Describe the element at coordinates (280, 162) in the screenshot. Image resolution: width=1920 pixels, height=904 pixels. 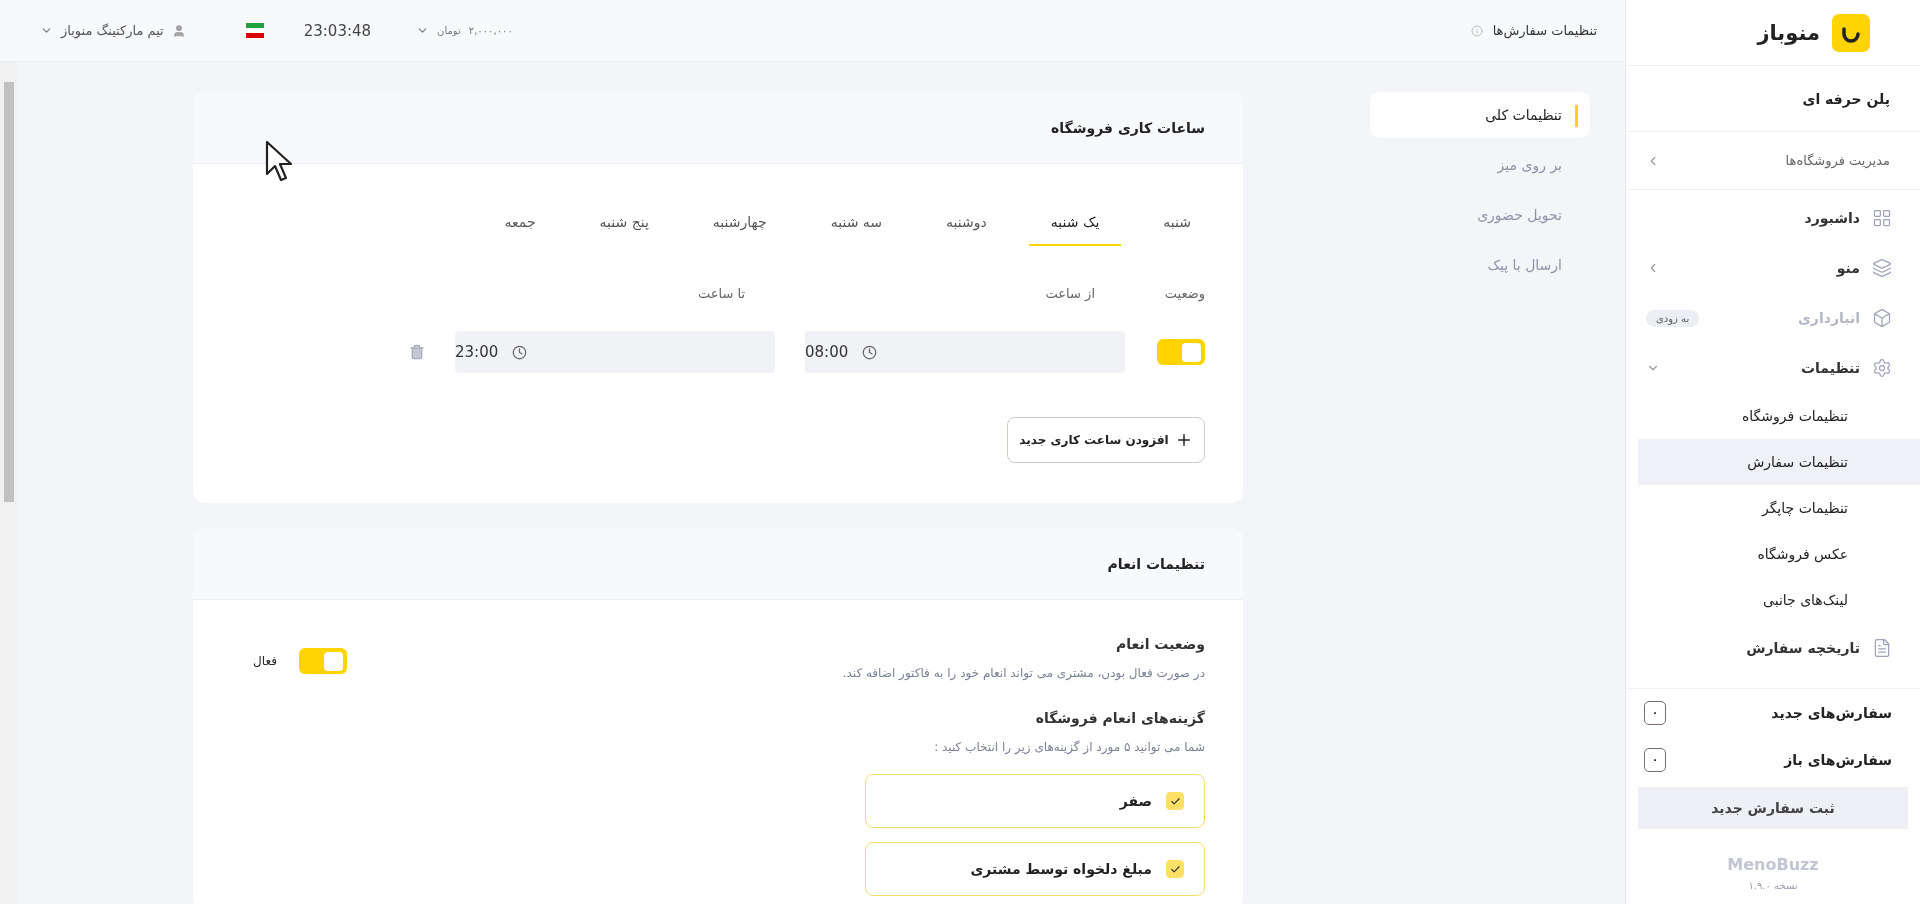
I see `mouse-cursor-icon` at that location.